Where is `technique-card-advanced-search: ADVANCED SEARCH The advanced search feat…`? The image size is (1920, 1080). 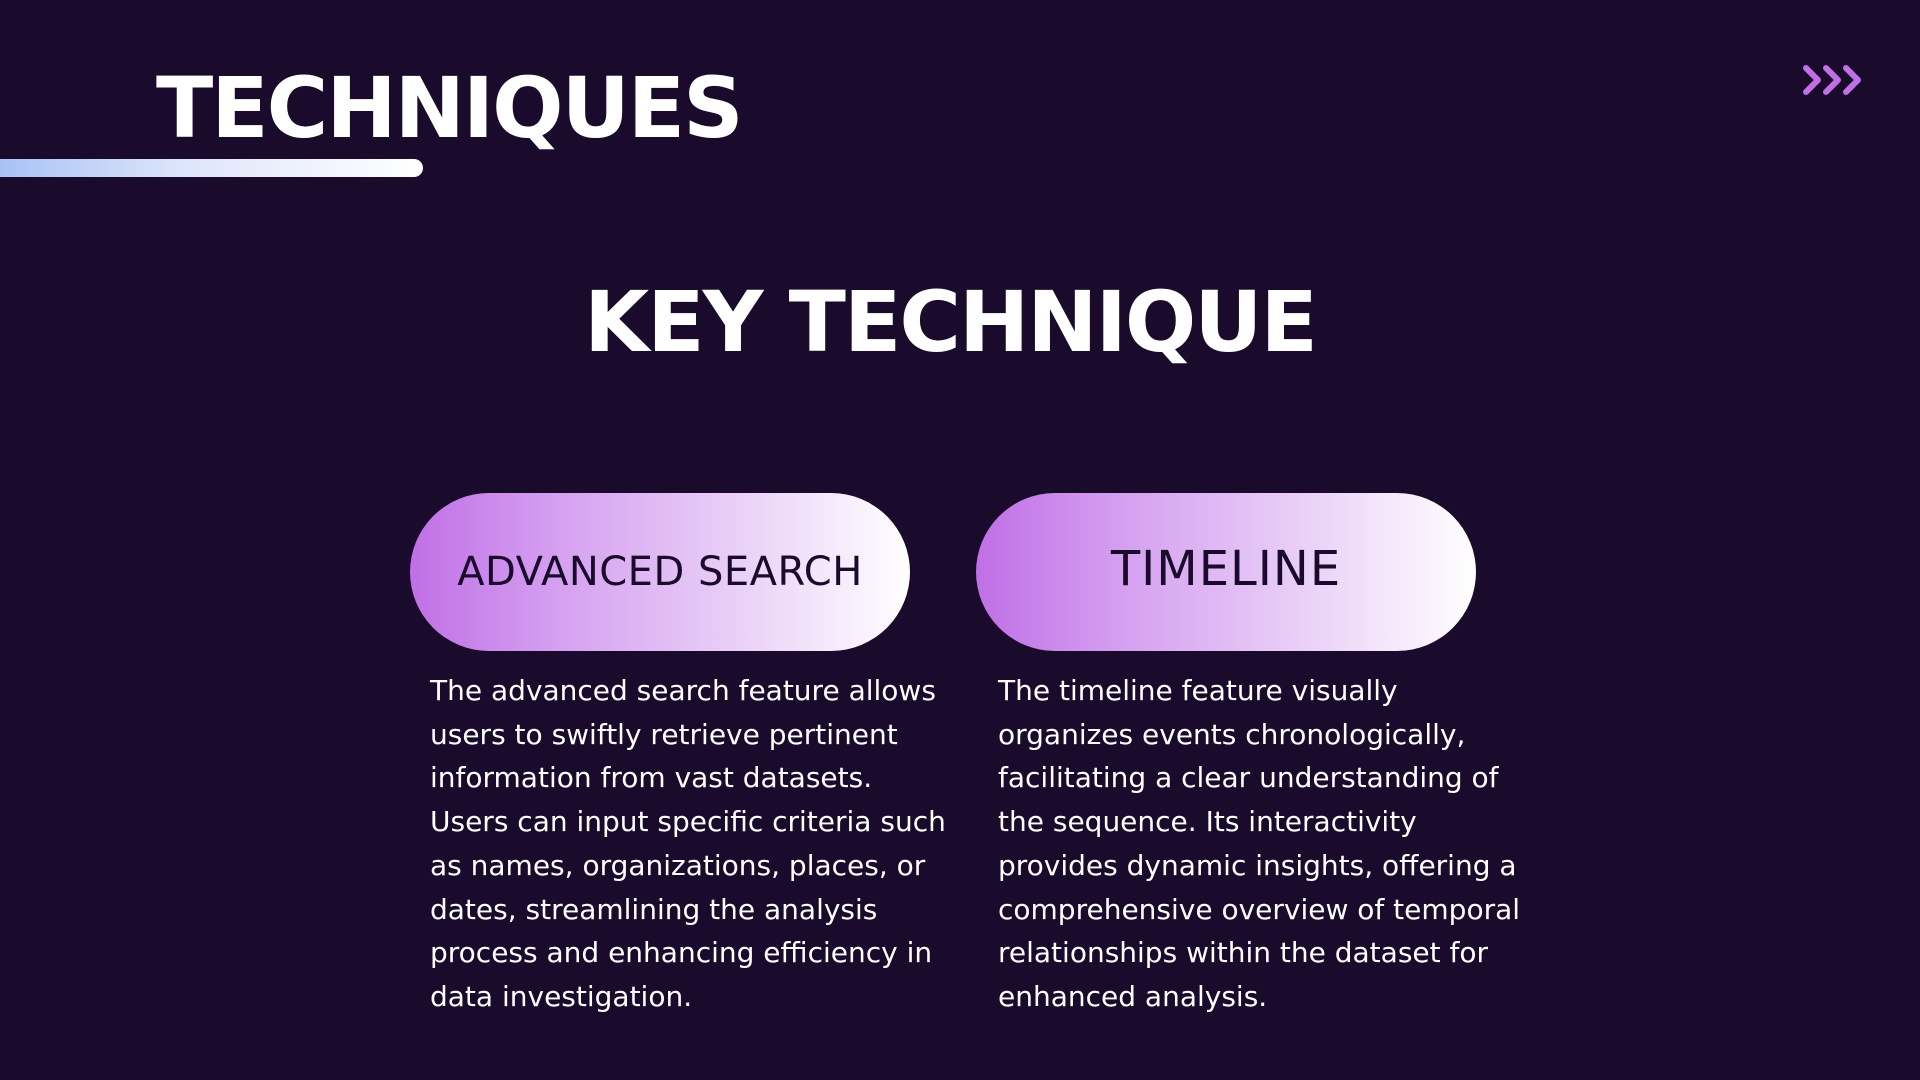 technique-card-advanced-search: ADVANCED SEARCH The advanced search feat… is located at coordinates (678, 756).